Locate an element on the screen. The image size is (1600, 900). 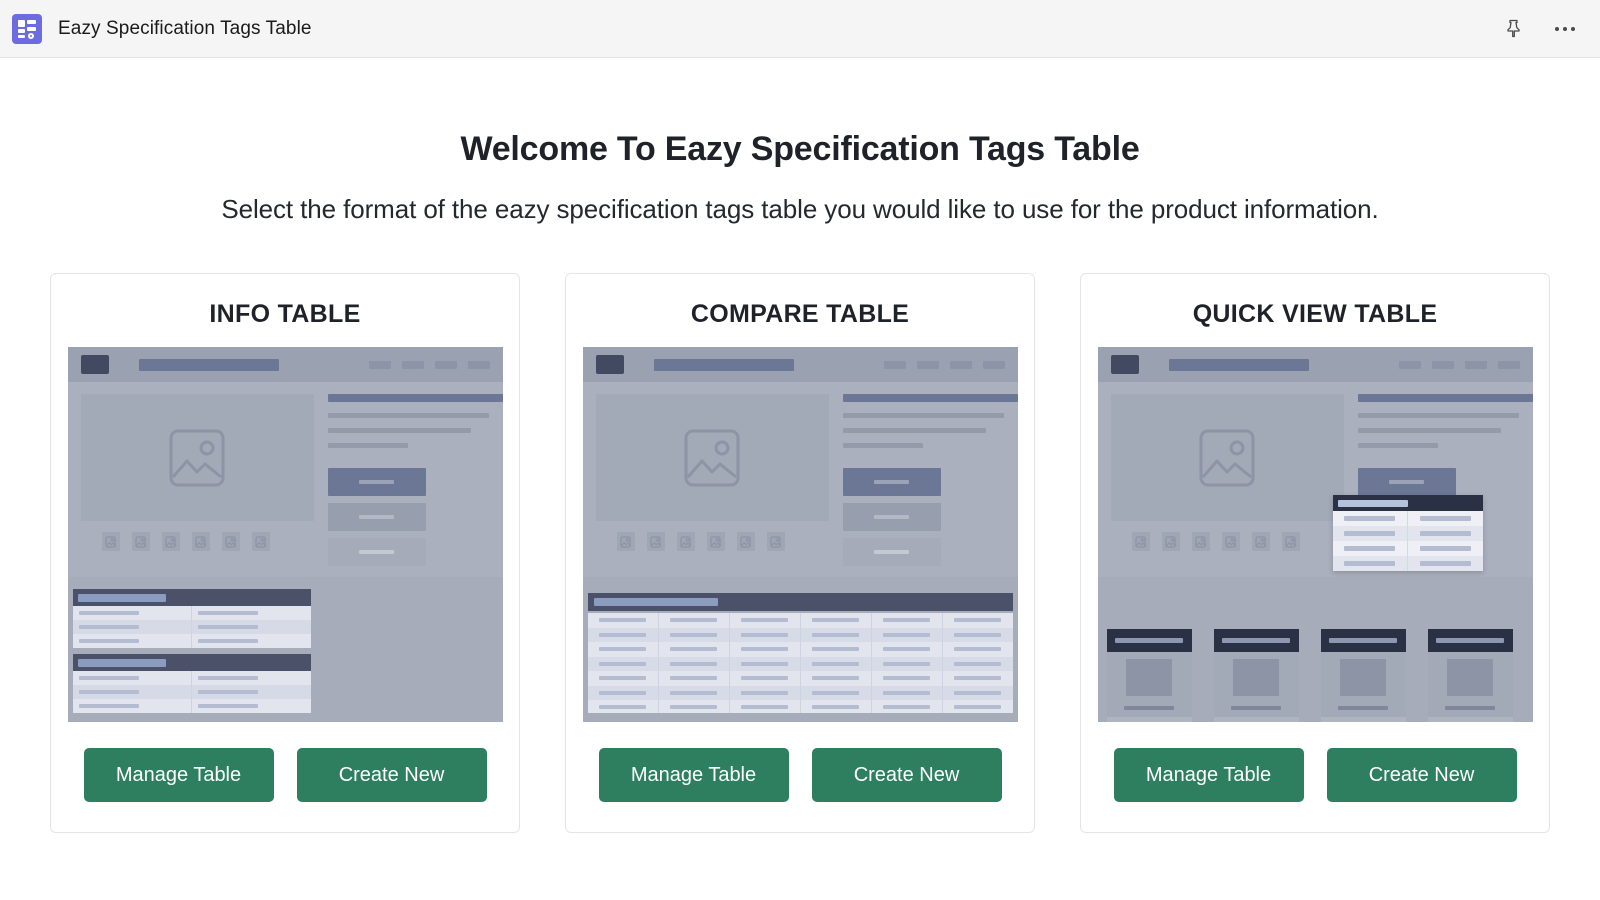
preview-popup-body is located at coordinates (1407, 541).